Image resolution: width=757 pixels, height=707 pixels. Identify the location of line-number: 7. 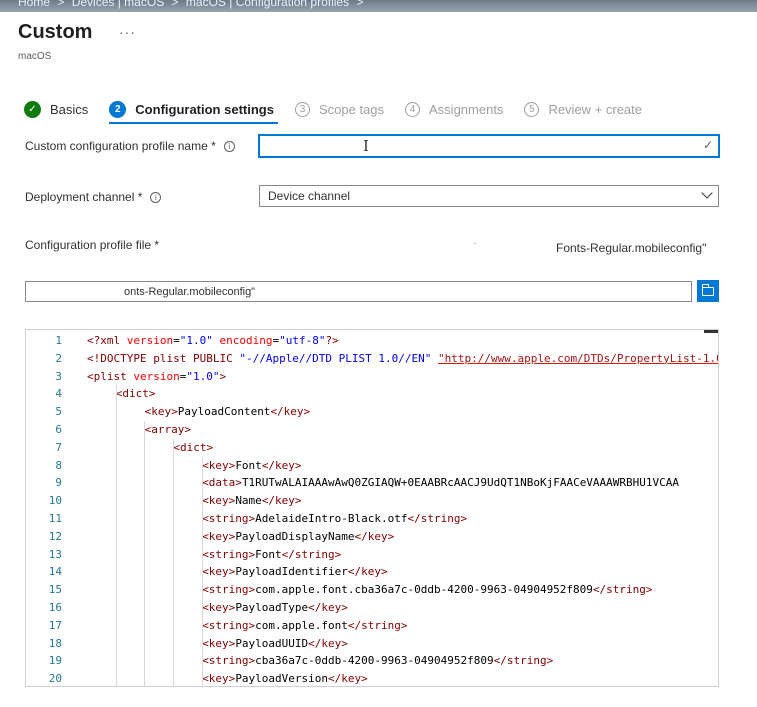
(58, 447).